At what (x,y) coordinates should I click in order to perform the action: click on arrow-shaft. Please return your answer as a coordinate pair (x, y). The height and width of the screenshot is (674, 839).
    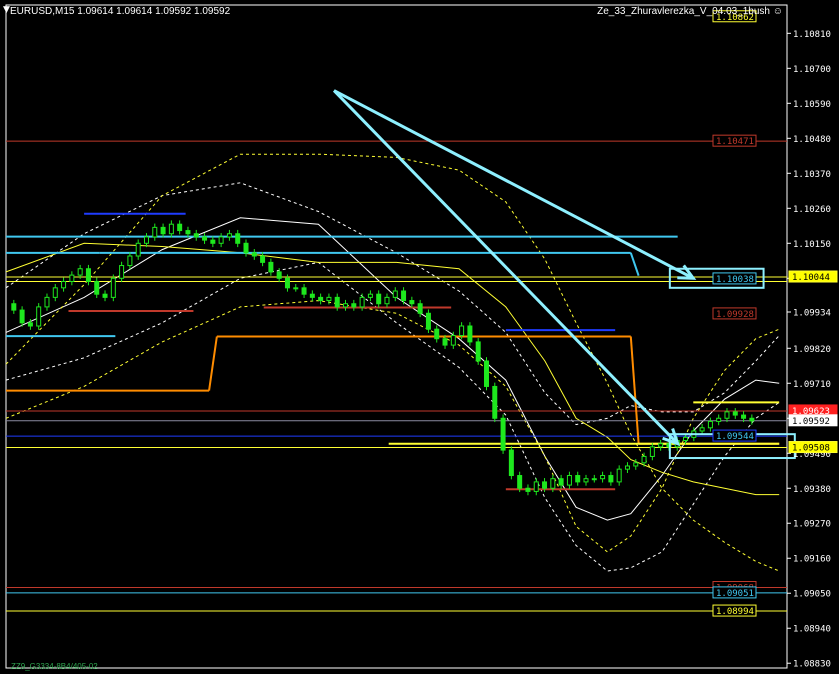
    Looking at the image, I should click on (513, 184).